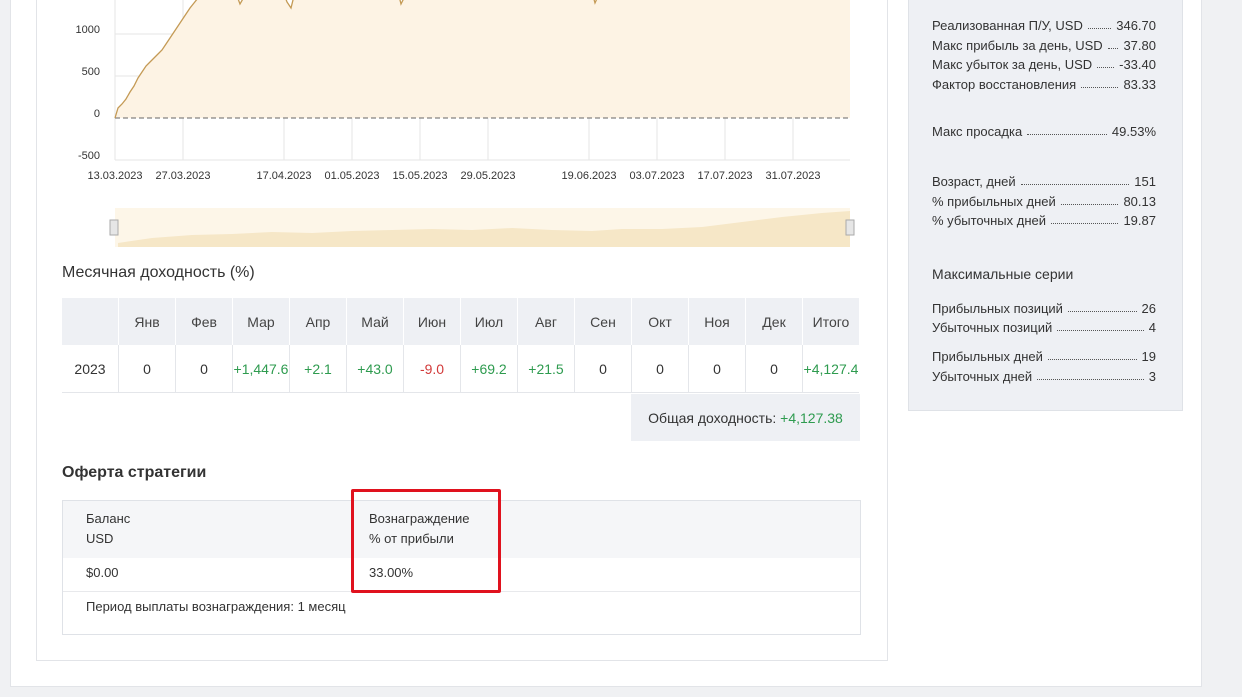 Image resolution: width=1242 pixels, height=697 pixels. I want to click on x-tick-label: 19.06.2023, so click(588, 176).